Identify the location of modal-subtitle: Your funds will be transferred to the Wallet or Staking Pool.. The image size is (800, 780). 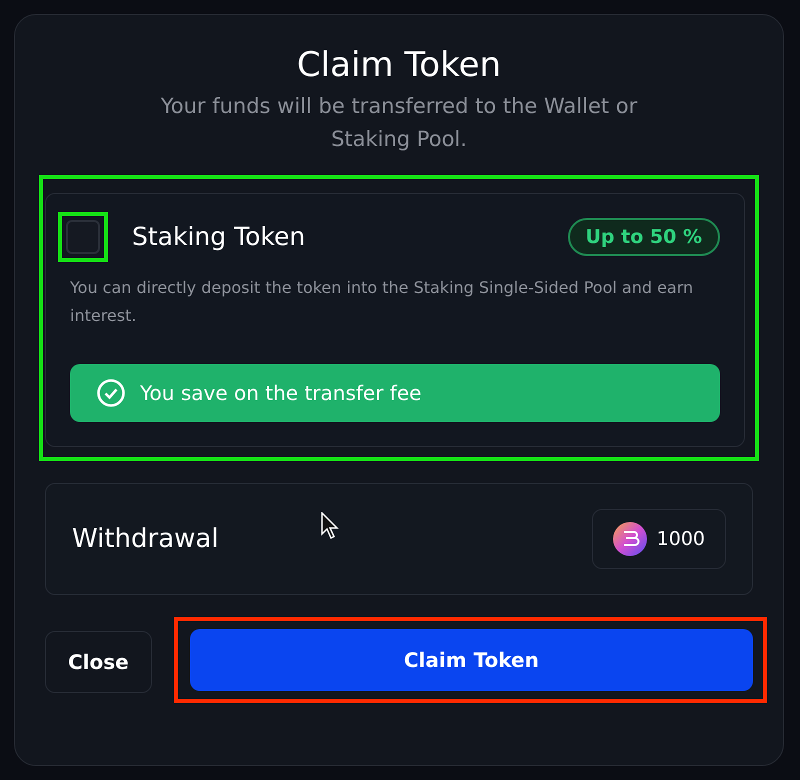
(399, 123).